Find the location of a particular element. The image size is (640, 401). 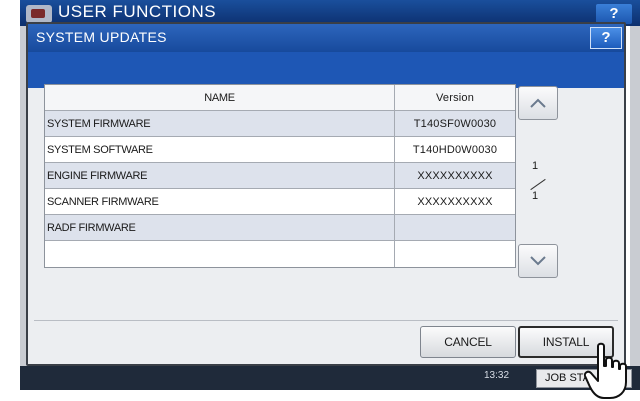

column-header-version: Version is located at coordinates (455, 97).